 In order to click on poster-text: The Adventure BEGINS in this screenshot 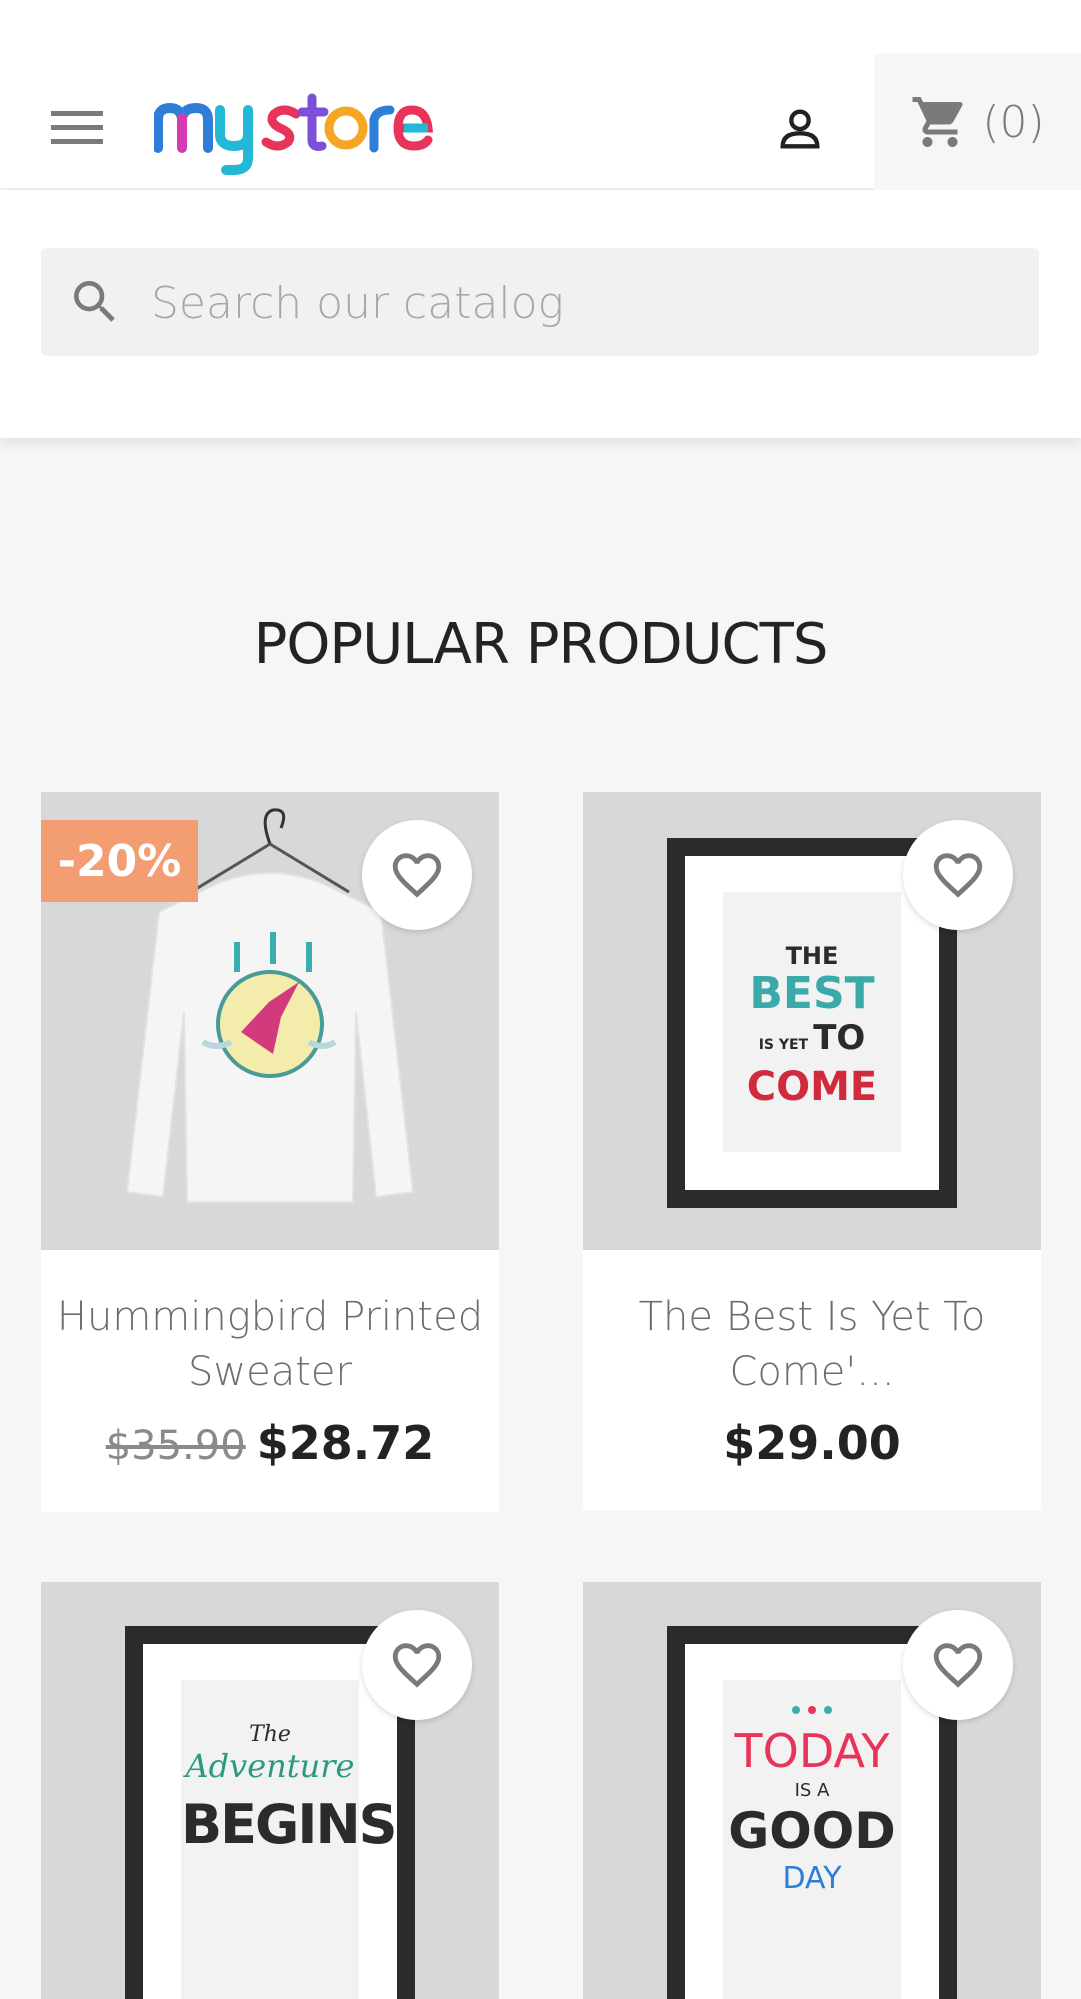, I will do `click(289, 1789)`.